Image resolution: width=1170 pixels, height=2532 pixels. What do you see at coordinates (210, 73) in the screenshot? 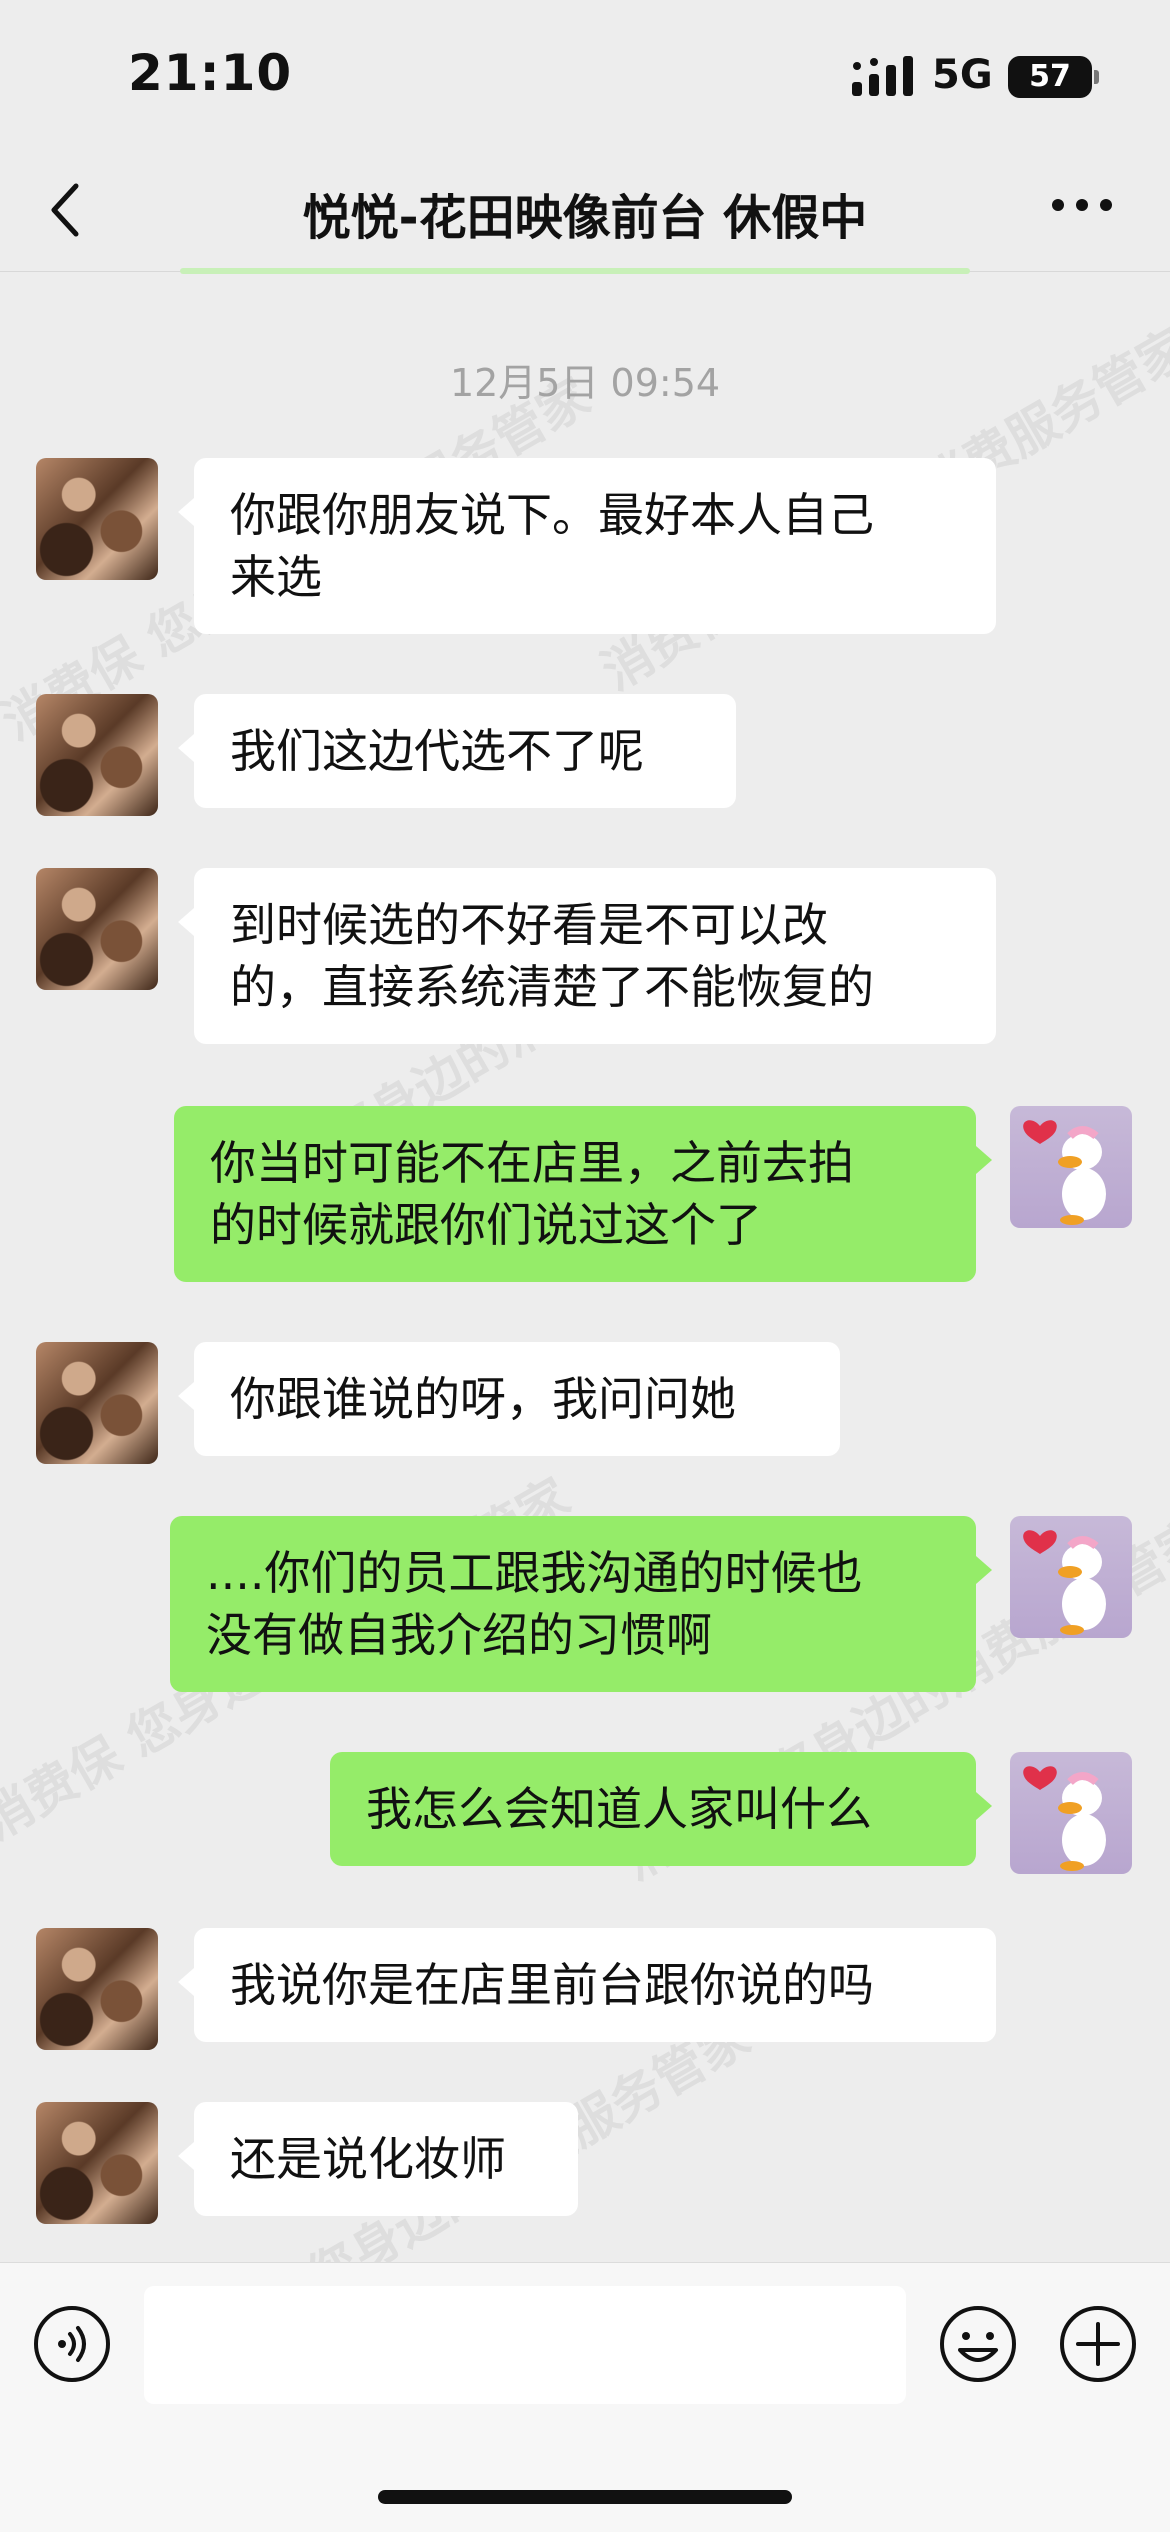
I see `status-time: 21:10` at bounding box center [210, 73].